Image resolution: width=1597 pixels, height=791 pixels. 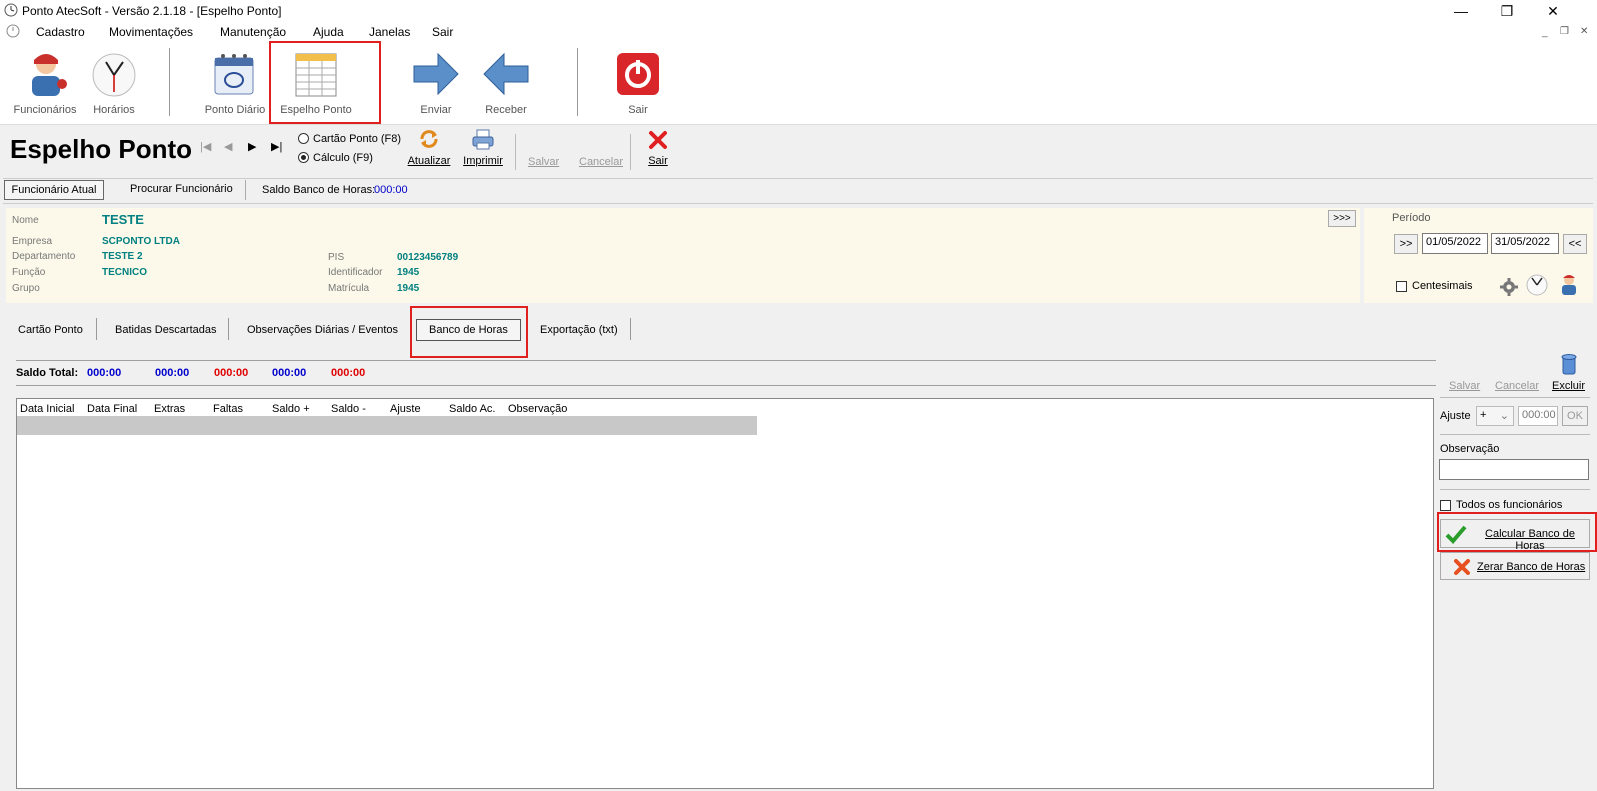 What do you see at coordinates (1538, 416) in the screenshot?
I see `ajuste-value-input: 000:00` at bounding box center [1538, 416].